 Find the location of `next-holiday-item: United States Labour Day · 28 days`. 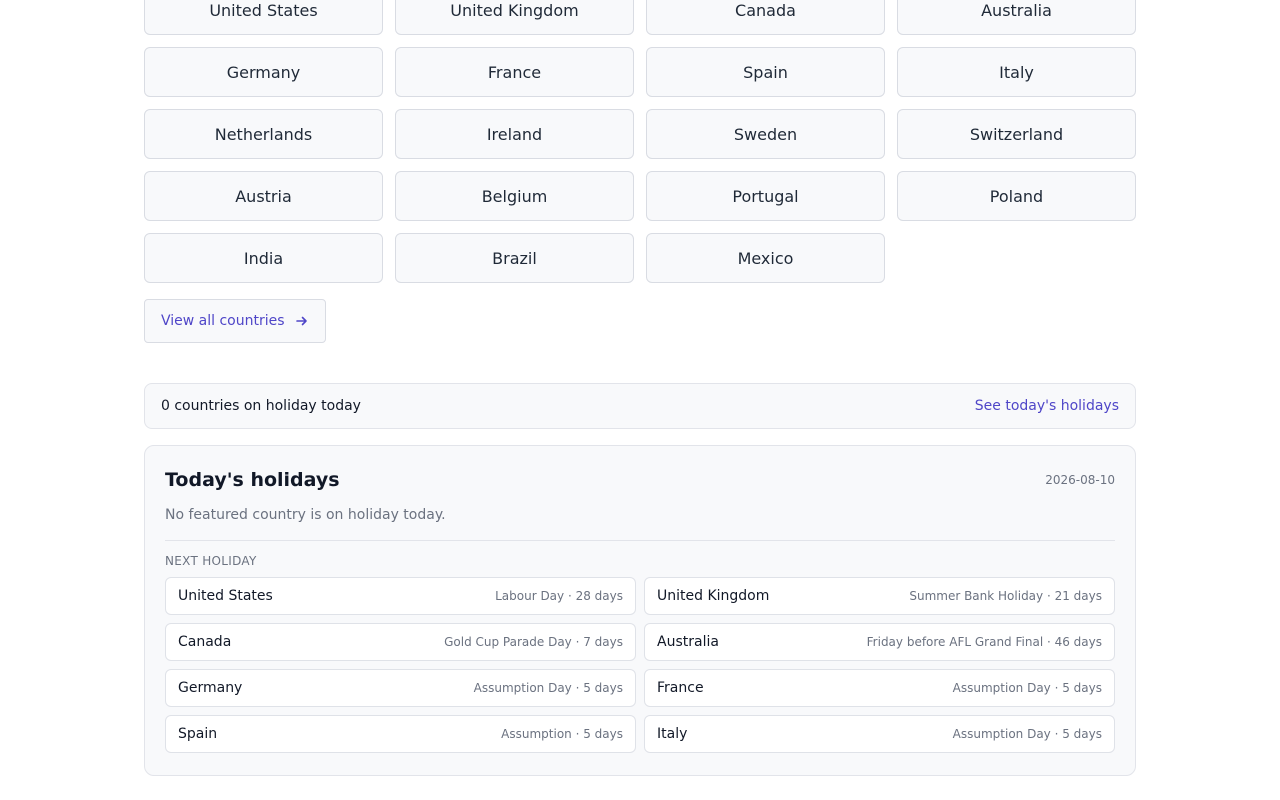

next-holiday-item: United States Labour Day · 28 days is located at coordinates (400, 596).